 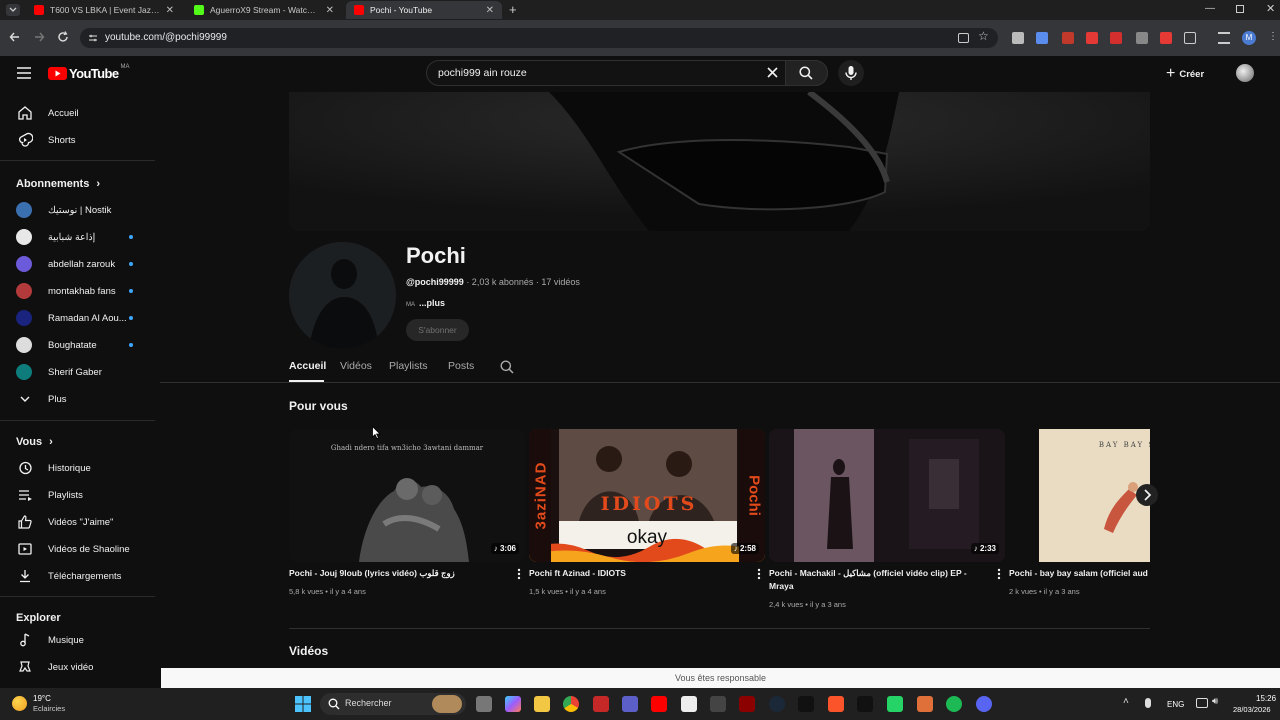 What do you see at coordinates (24, 73) in the screenshot?
I see `guide-menu-icon` at bounding box center [24, 73].